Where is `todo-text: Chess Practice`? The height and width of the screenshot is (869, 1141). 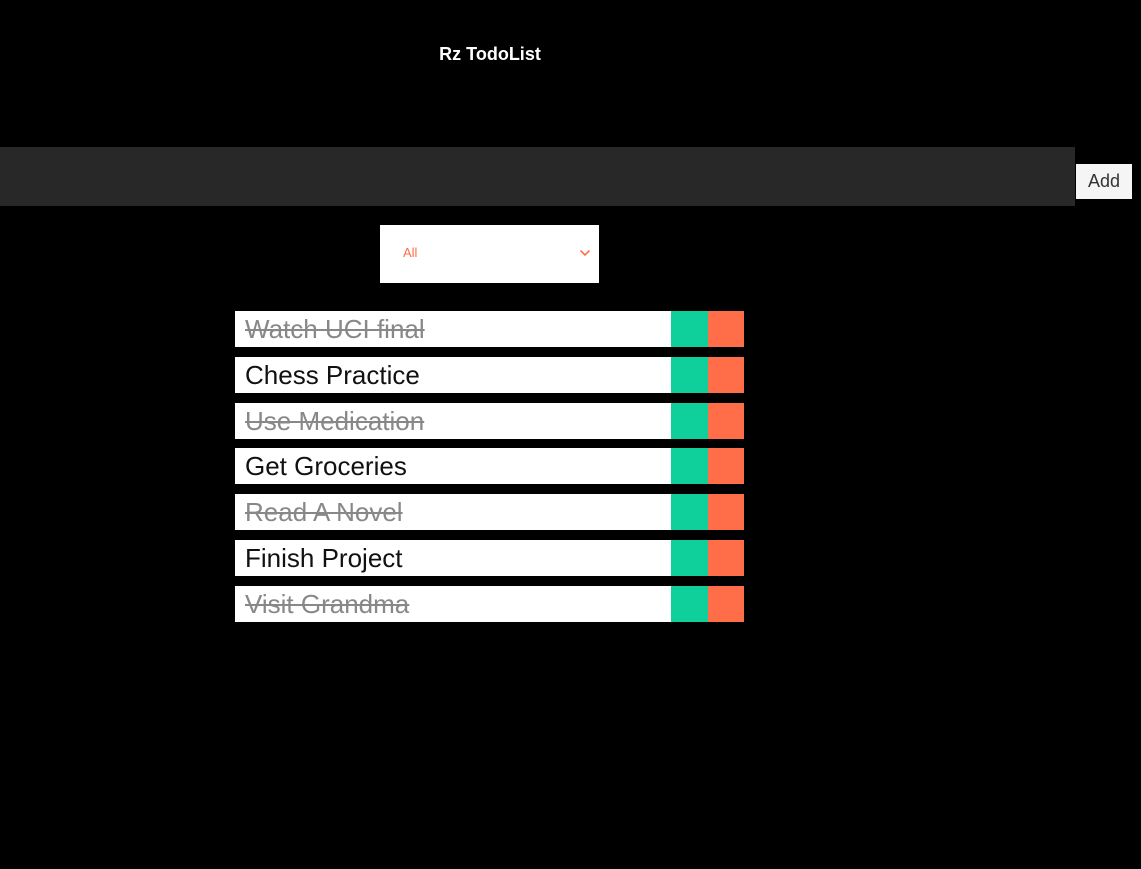
todo-text: Chess Practice is located at coordinates (332, 374).